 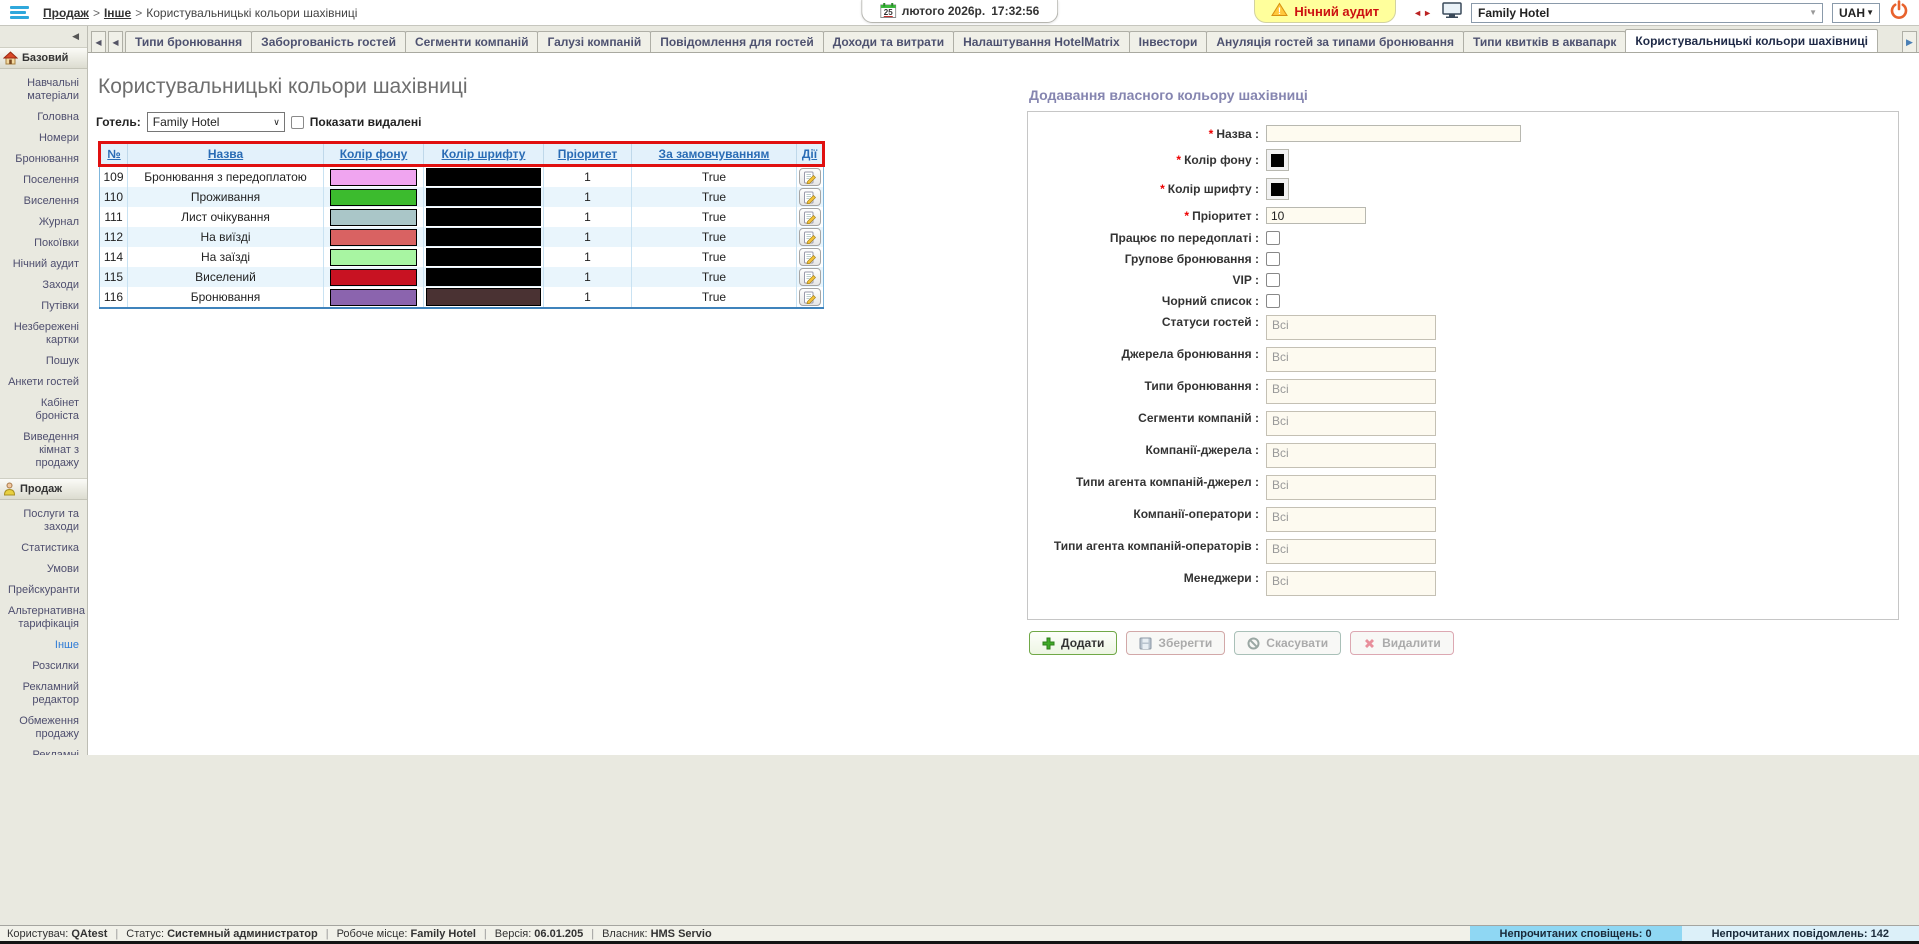 I want to click on column-header-label: Назва, so click(x=225, y=154).